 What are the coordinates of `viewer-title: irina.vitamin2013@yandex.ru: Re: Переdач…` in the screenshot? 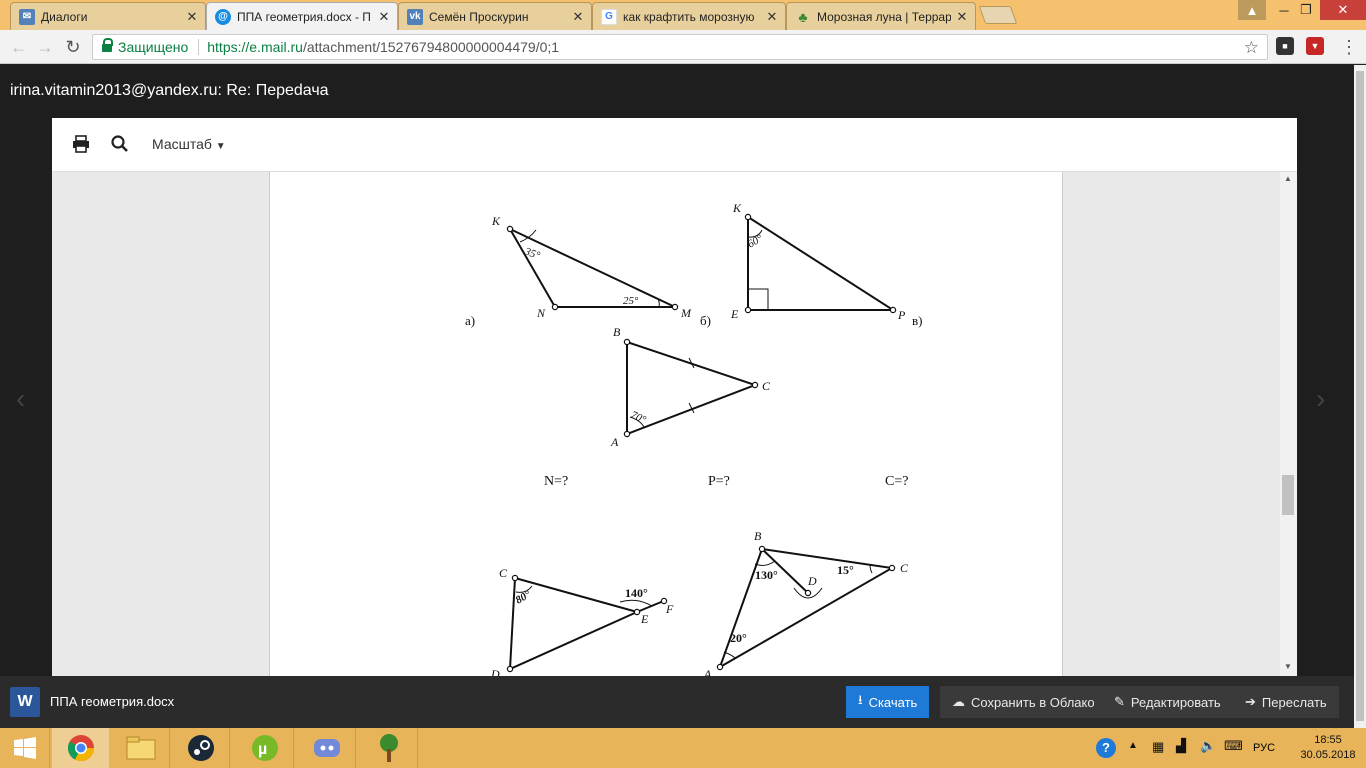 It's located at (169, 90).